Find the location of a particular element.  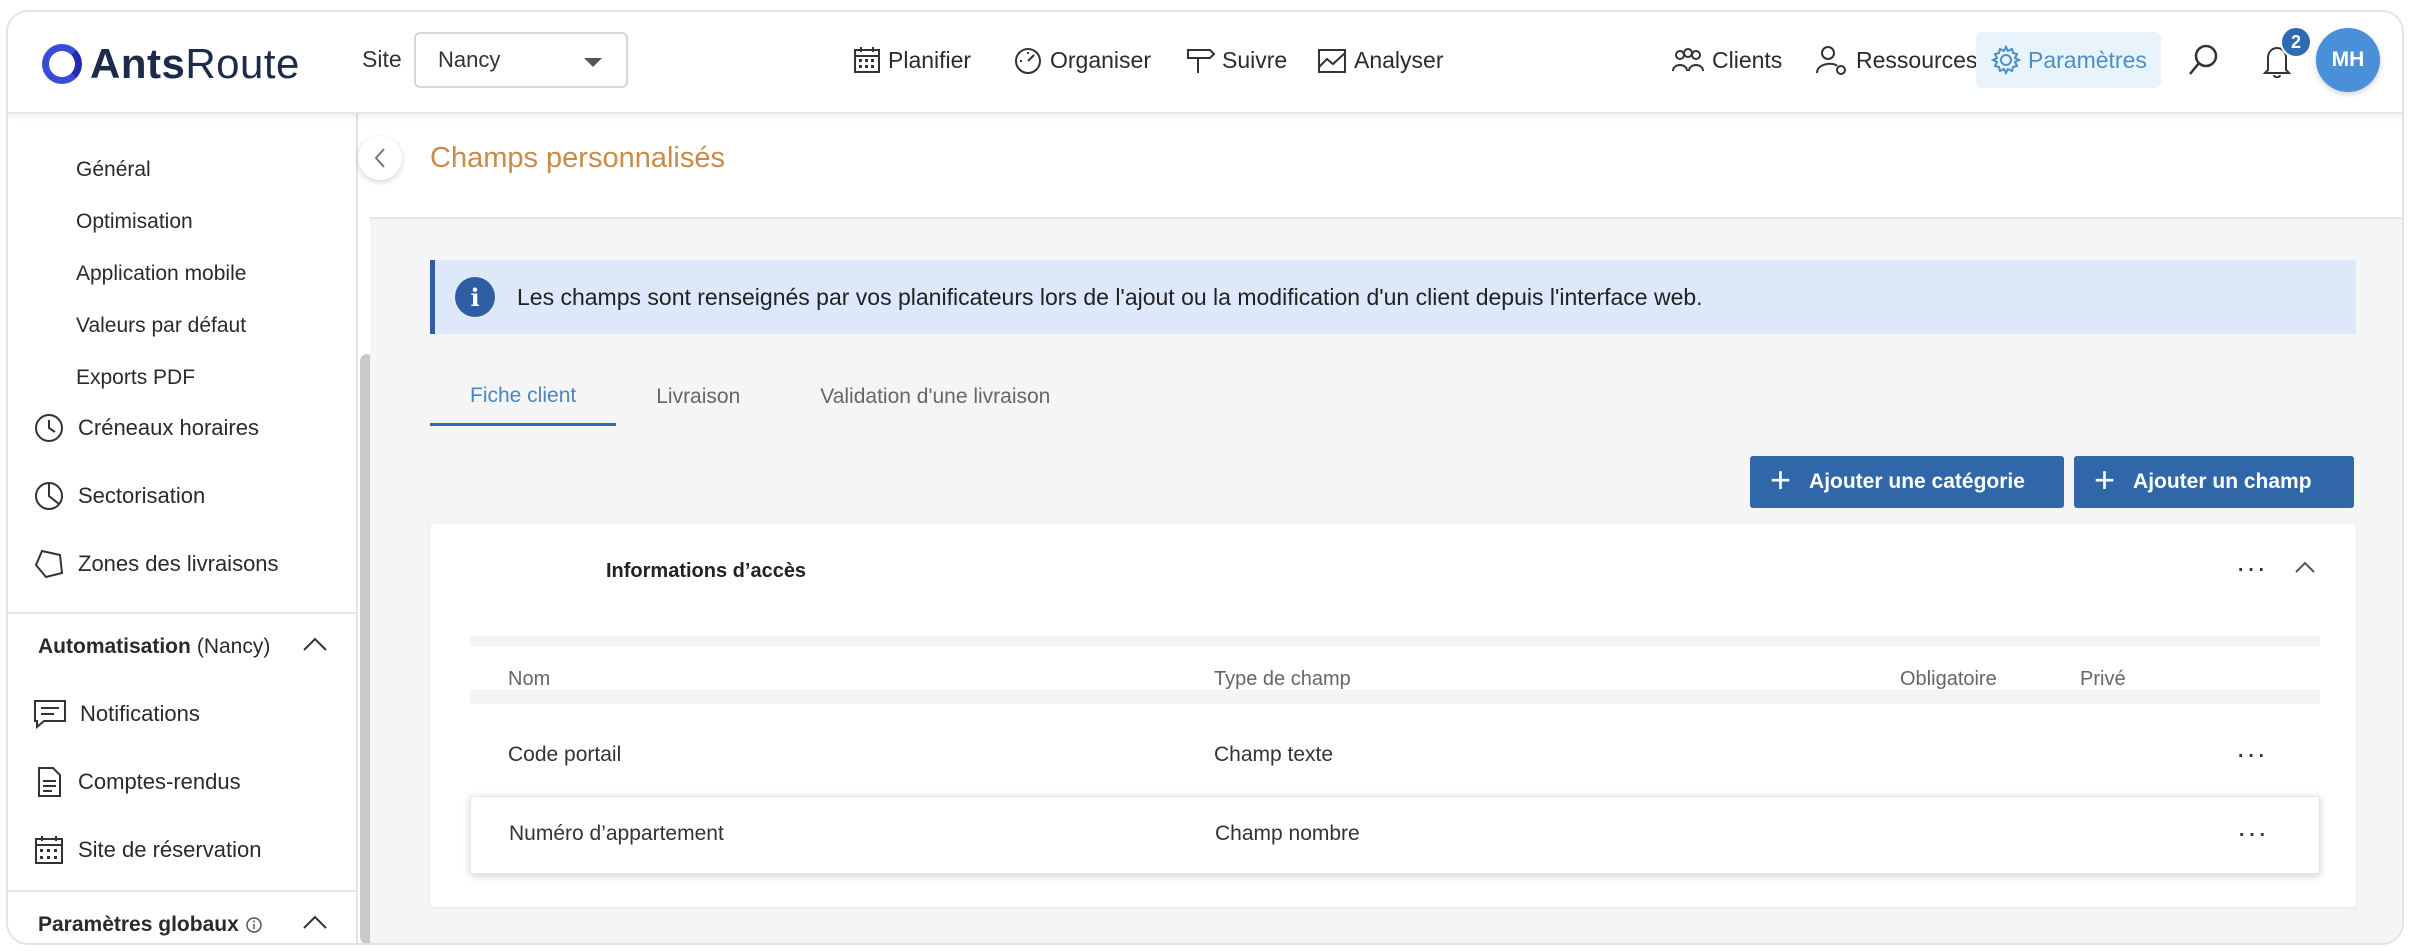

nav-parametres: Paramètres is located at coordinates (2068, 60).